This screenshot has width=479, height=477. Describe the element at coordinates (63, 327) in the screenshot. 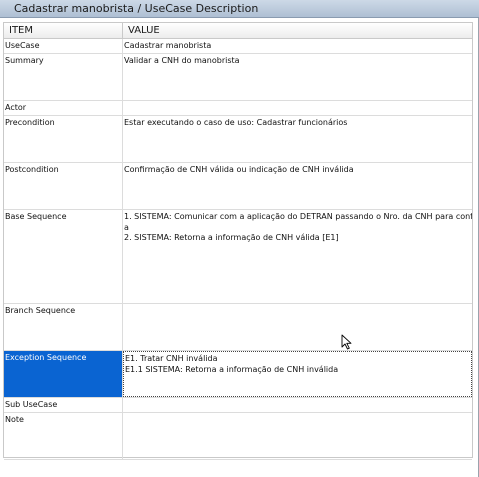

I see `item-cell: Branch Sequence` at that location.